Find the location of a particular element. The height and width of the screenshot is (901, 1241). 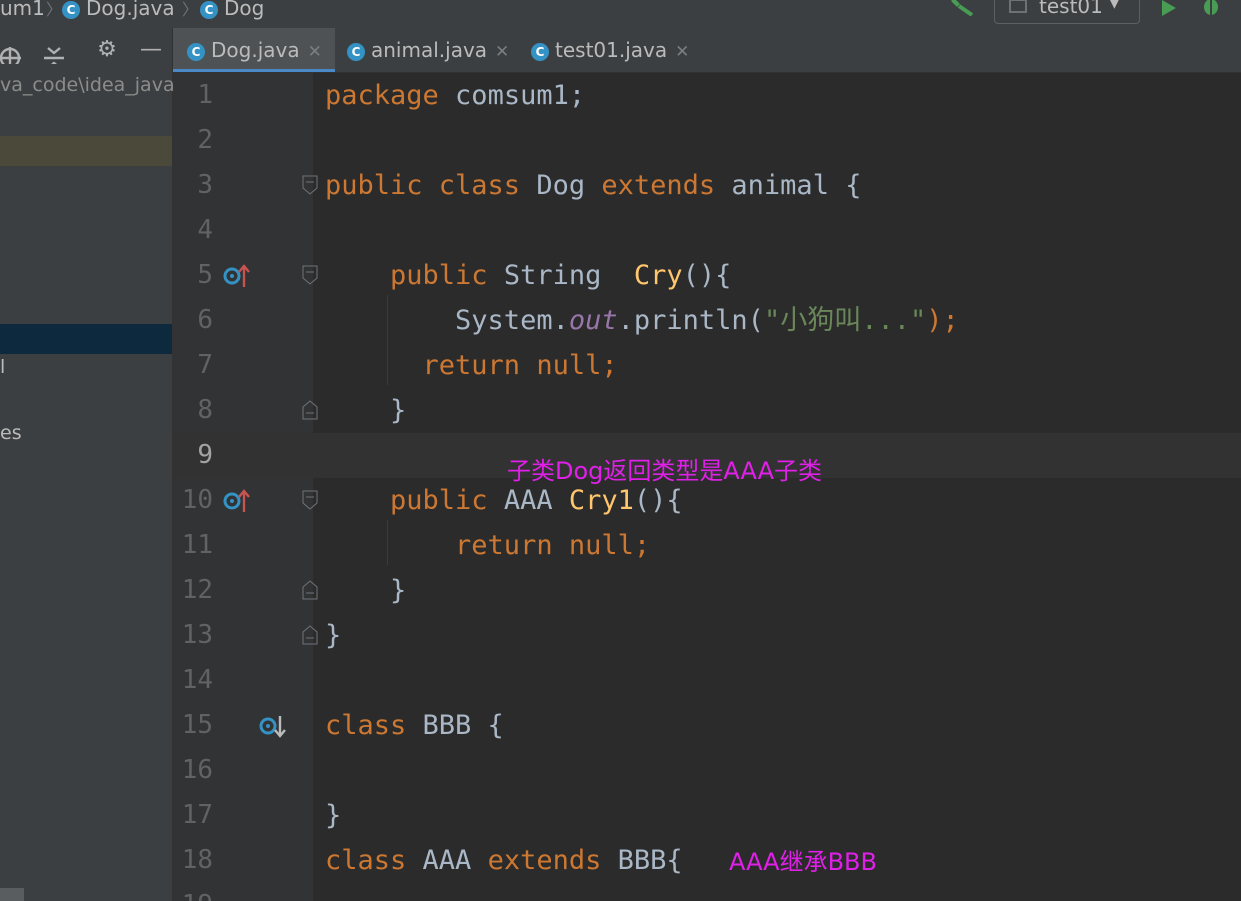

chevron-down-icon: ▼ is located at coordinates (1114, 5).